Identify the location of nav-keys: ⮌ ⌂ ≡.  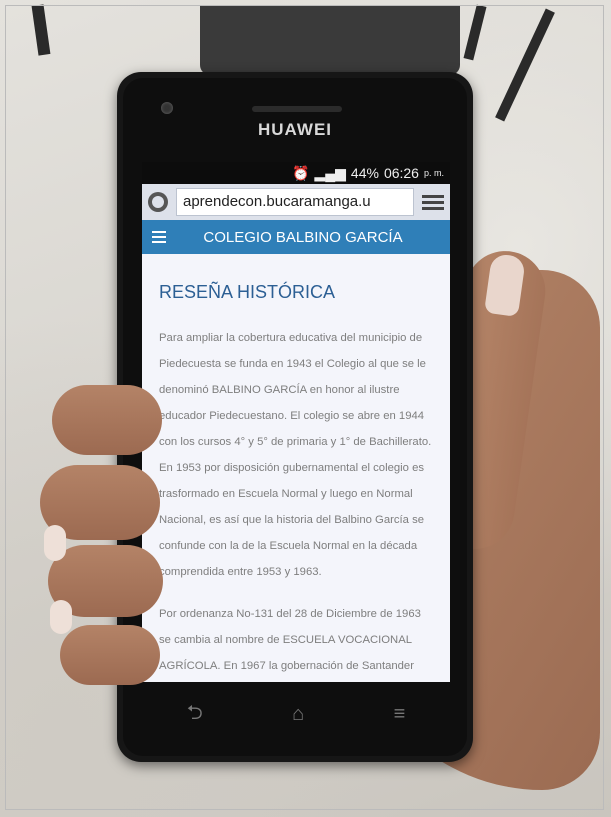
(296, 714).